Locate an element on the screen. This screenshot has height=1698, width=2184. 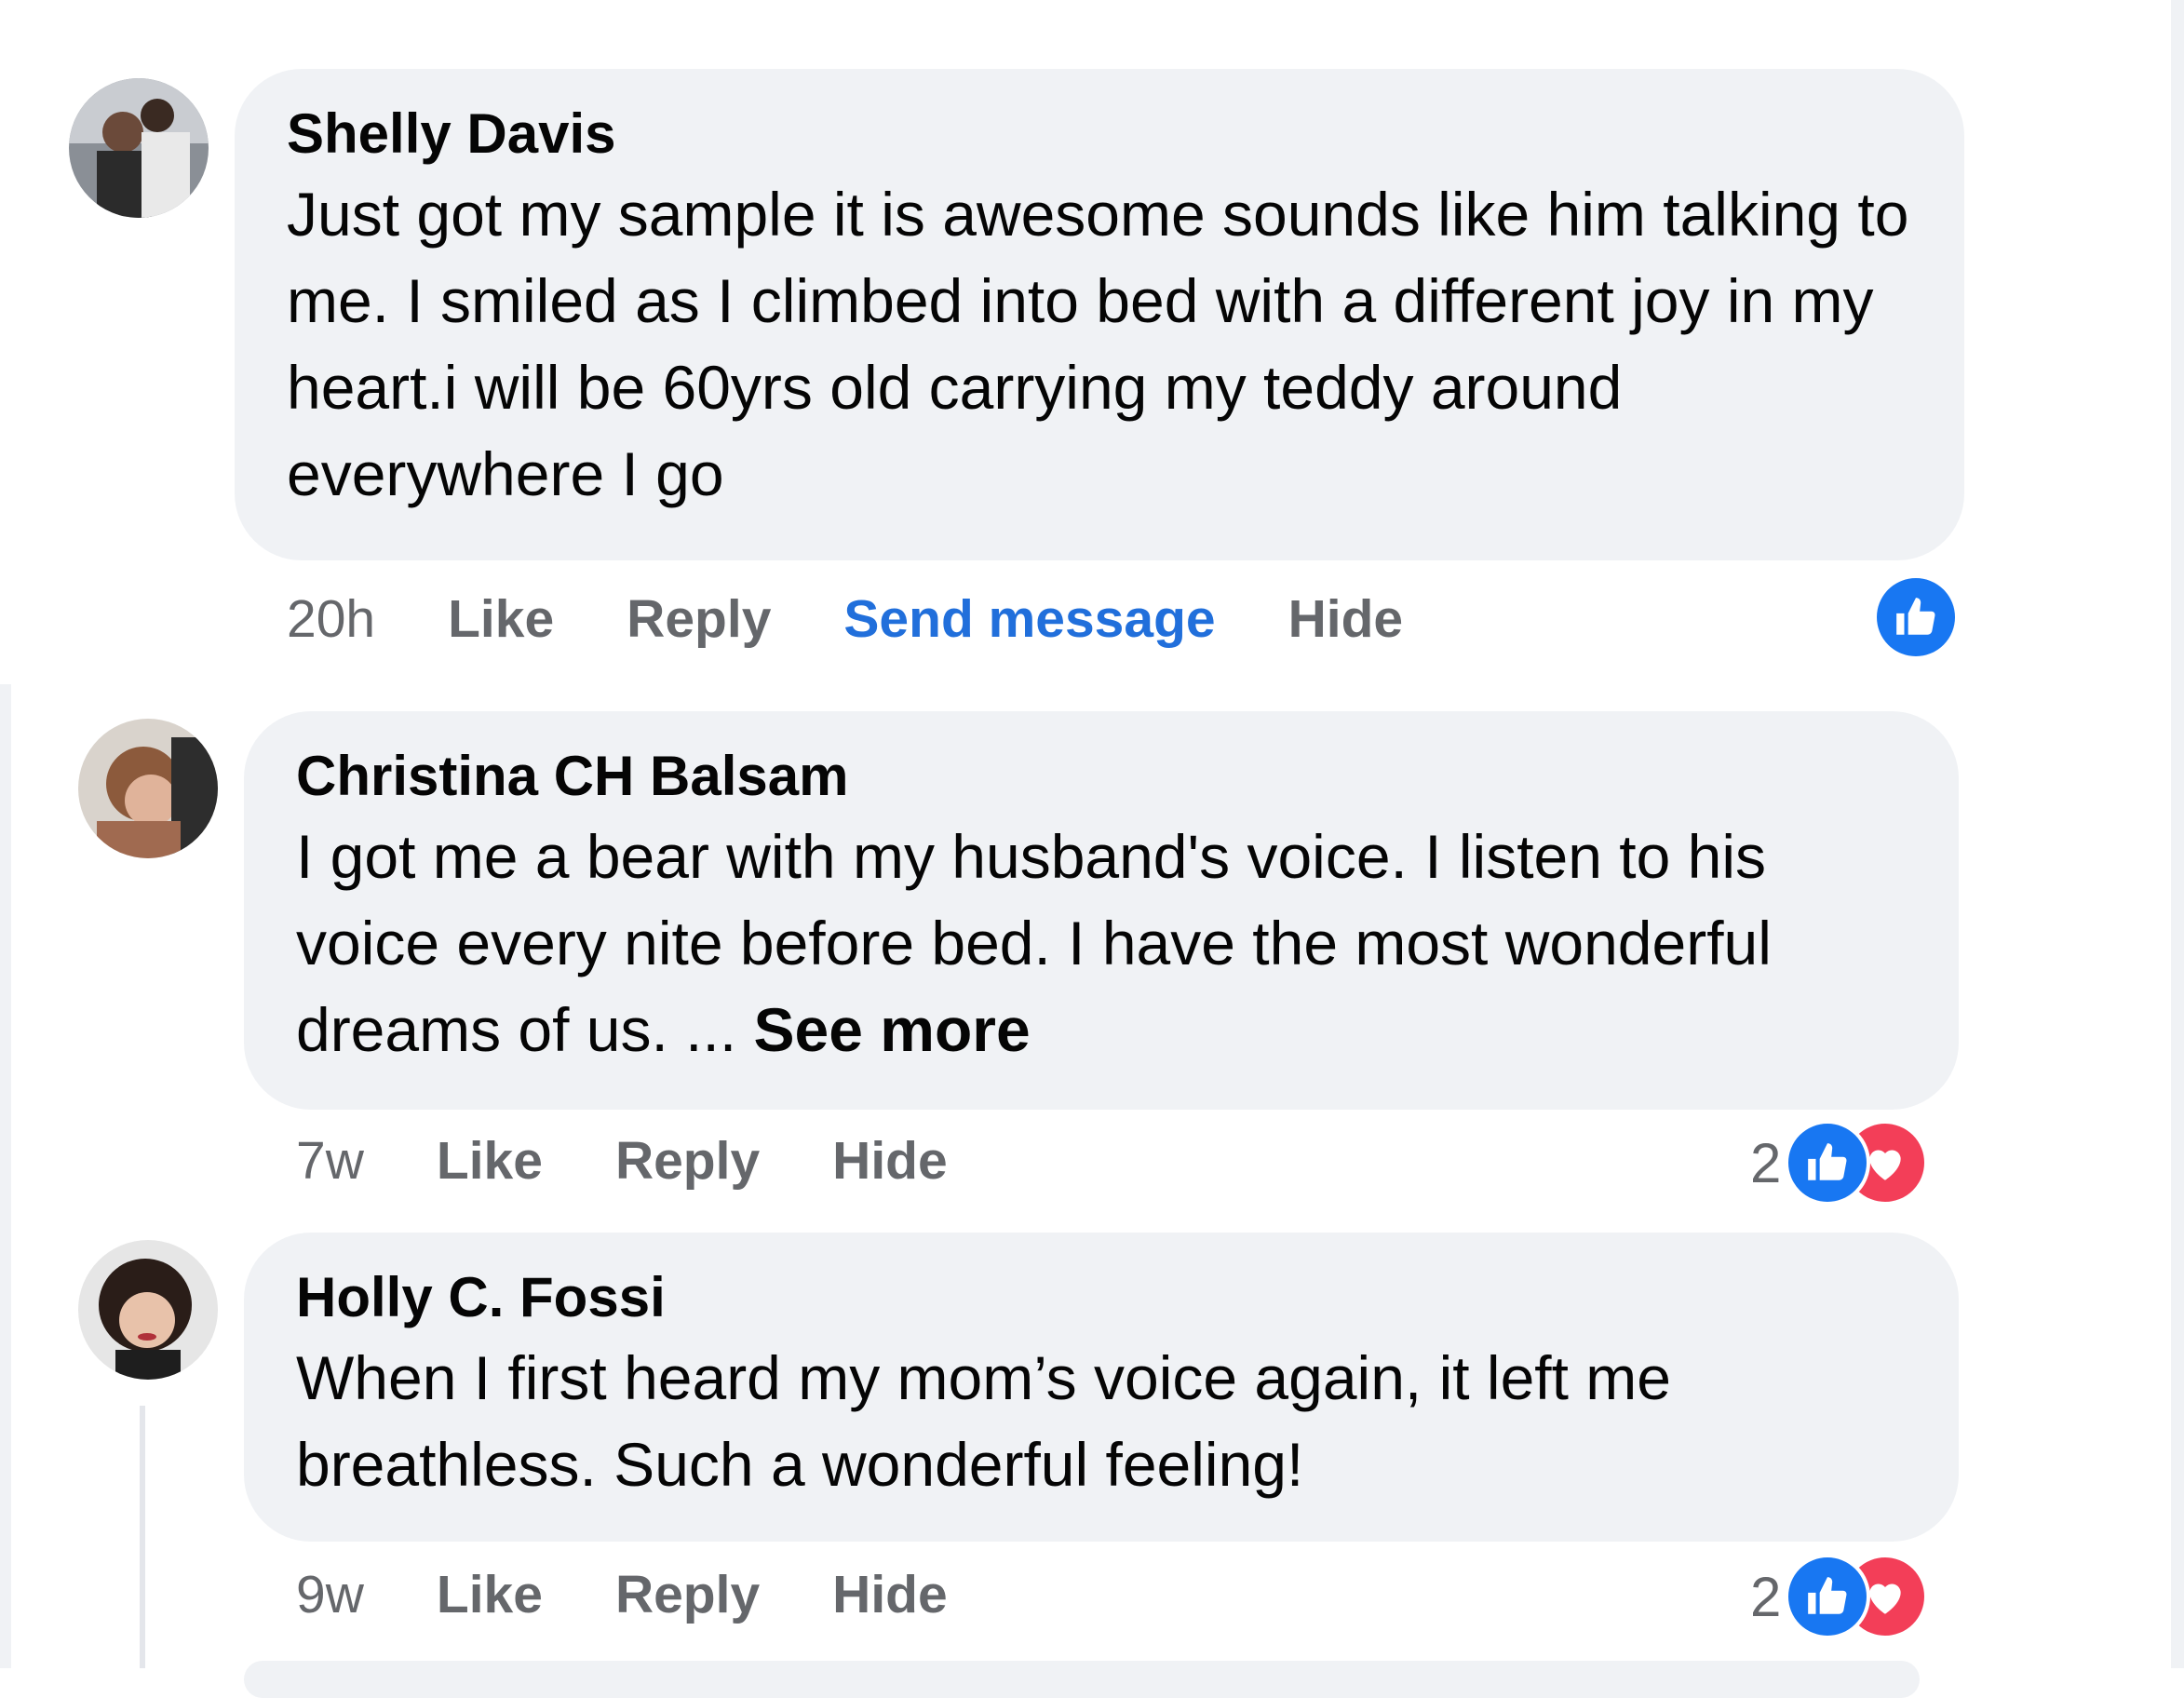
next-comment-bubble is located at coordinates (1082, 1680).